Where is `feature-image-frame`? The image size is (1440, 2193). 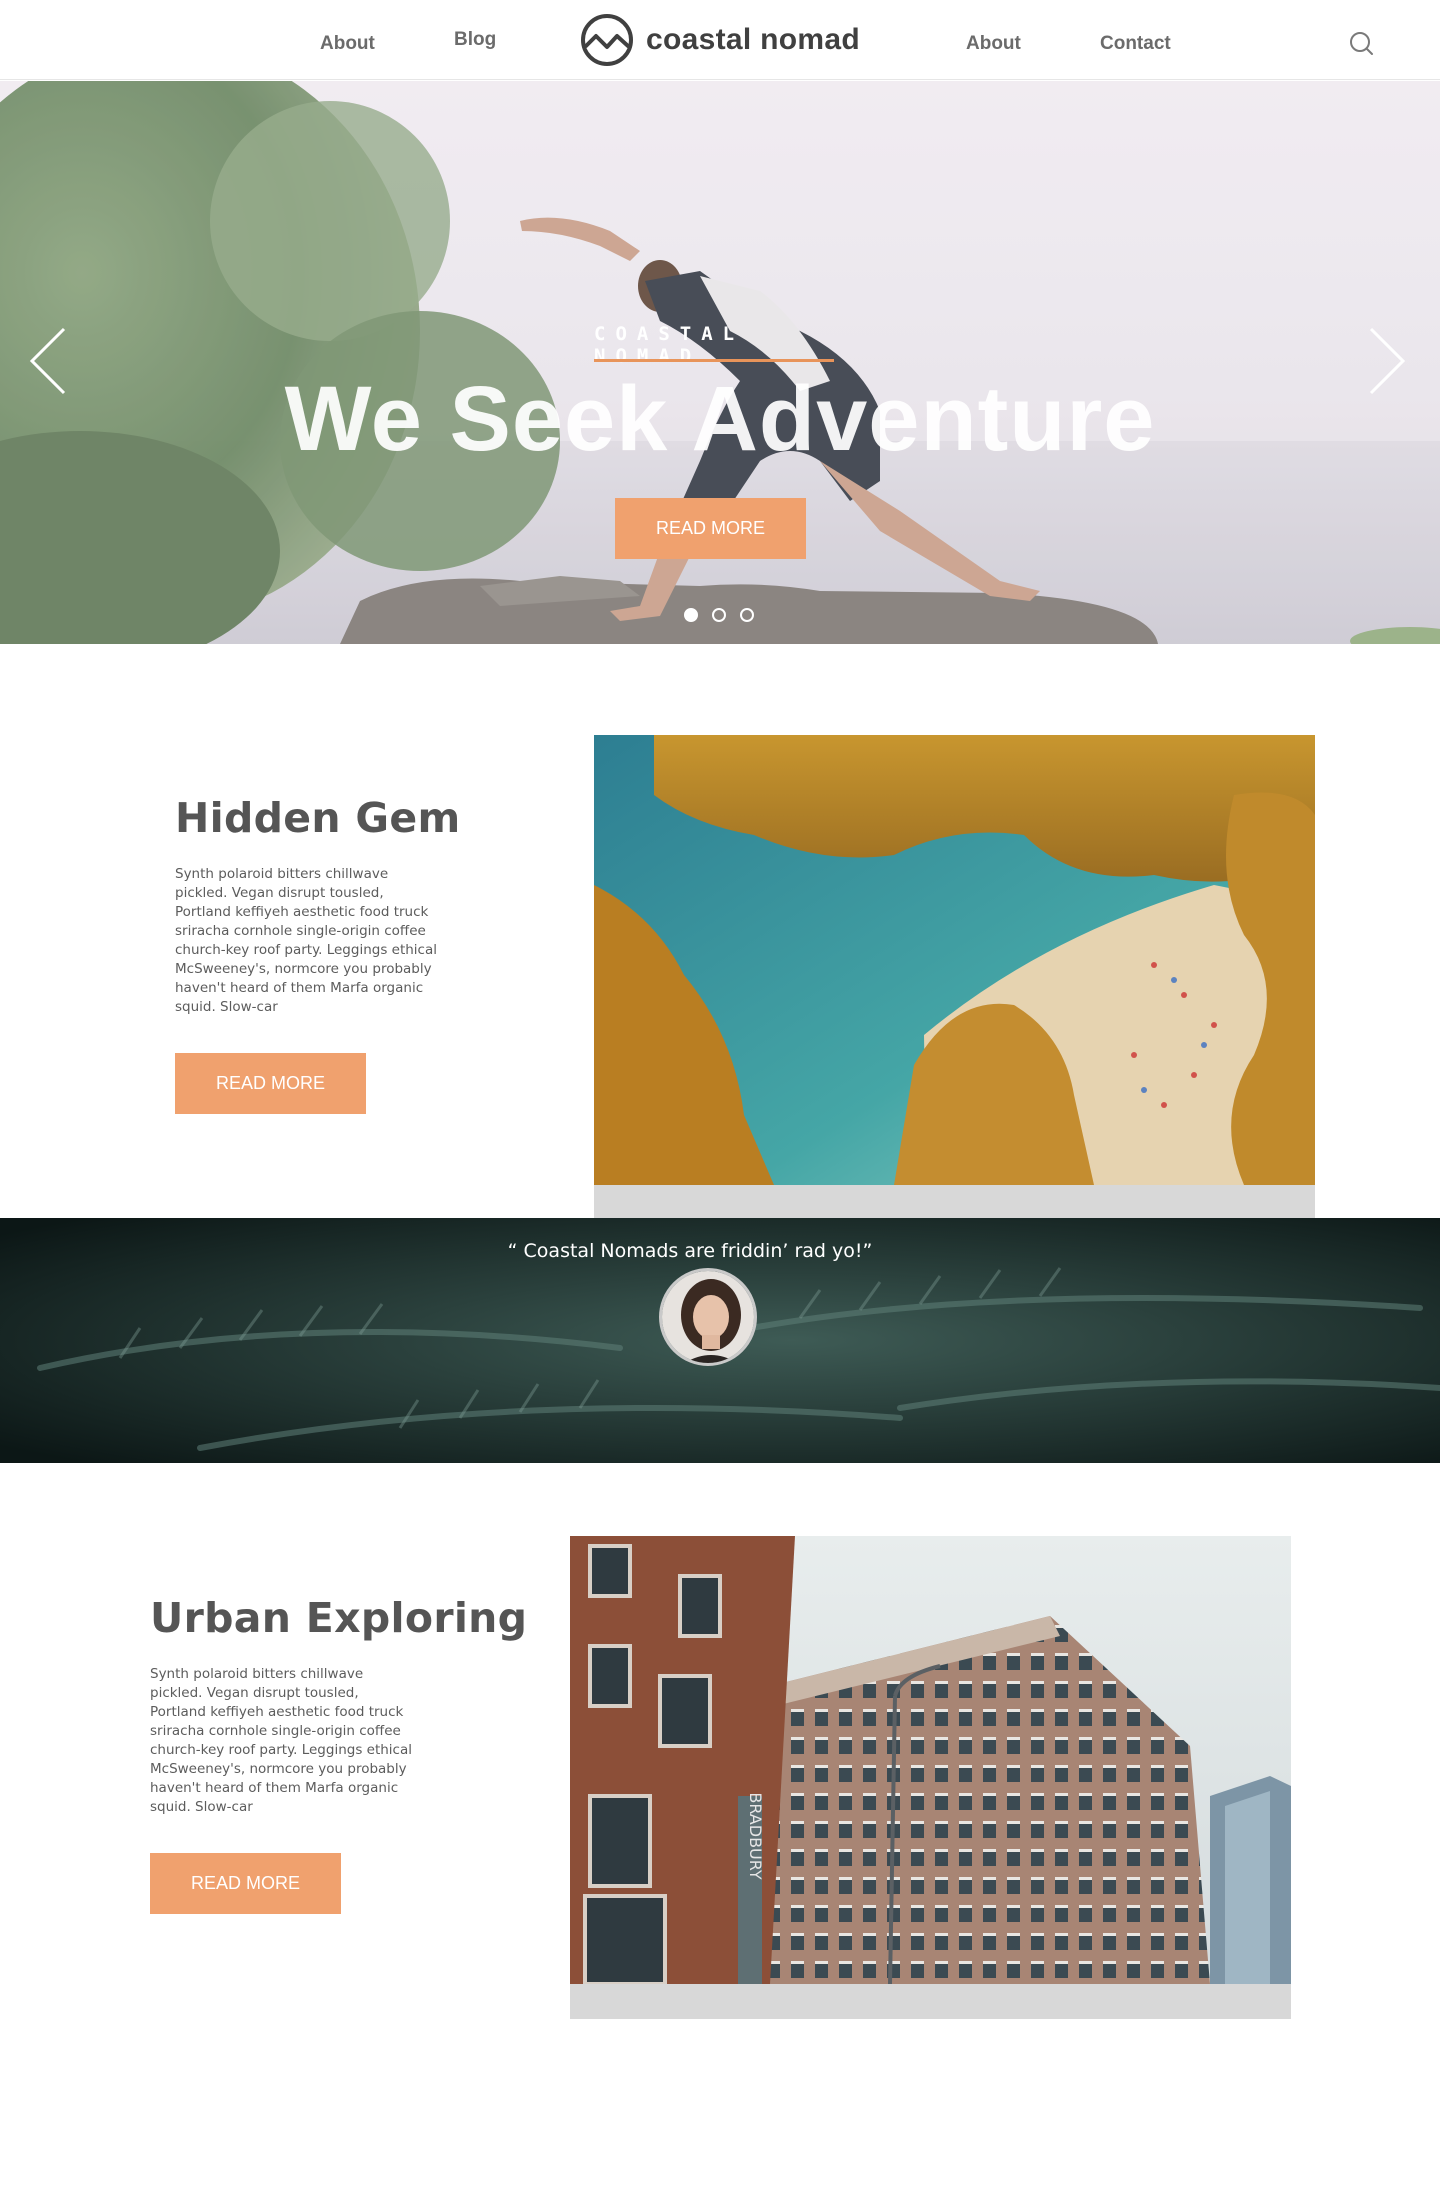 feature-image-frame is located at coordinates (954, 976).